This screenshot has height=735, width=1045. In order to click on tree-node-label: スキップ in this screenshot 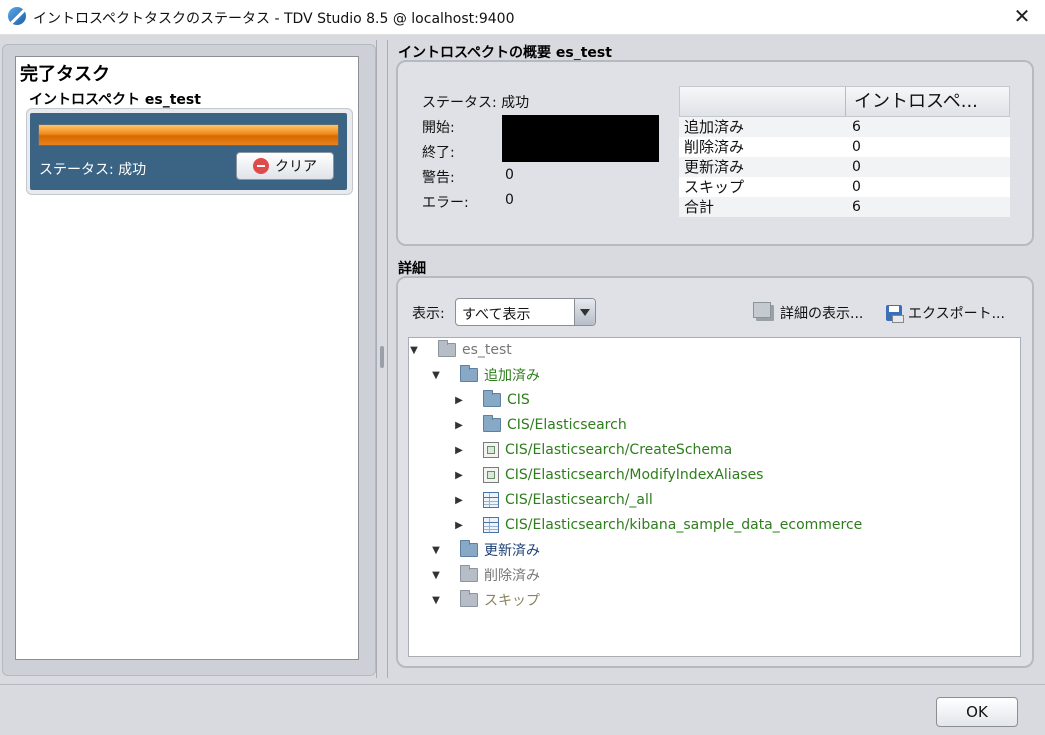, I will do `click(512, 601)`.